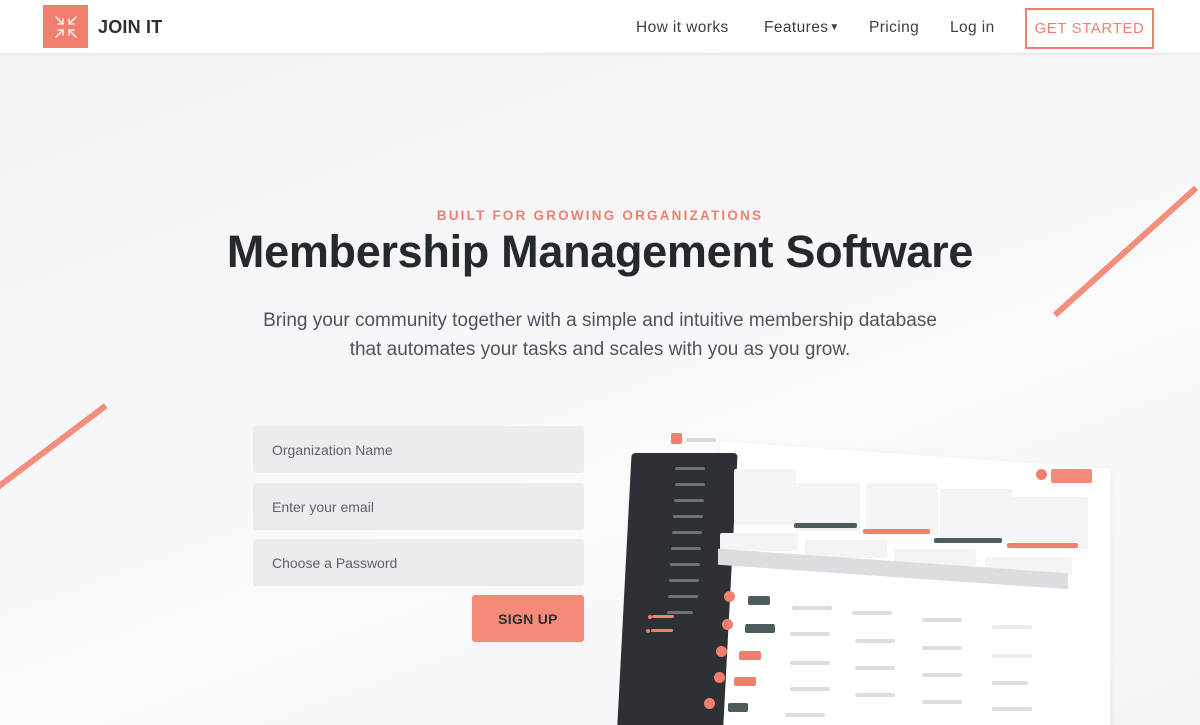 This screenshot has width=1200, height=725. I want to click on nav-pricing: Pricing, so click(894, 28).